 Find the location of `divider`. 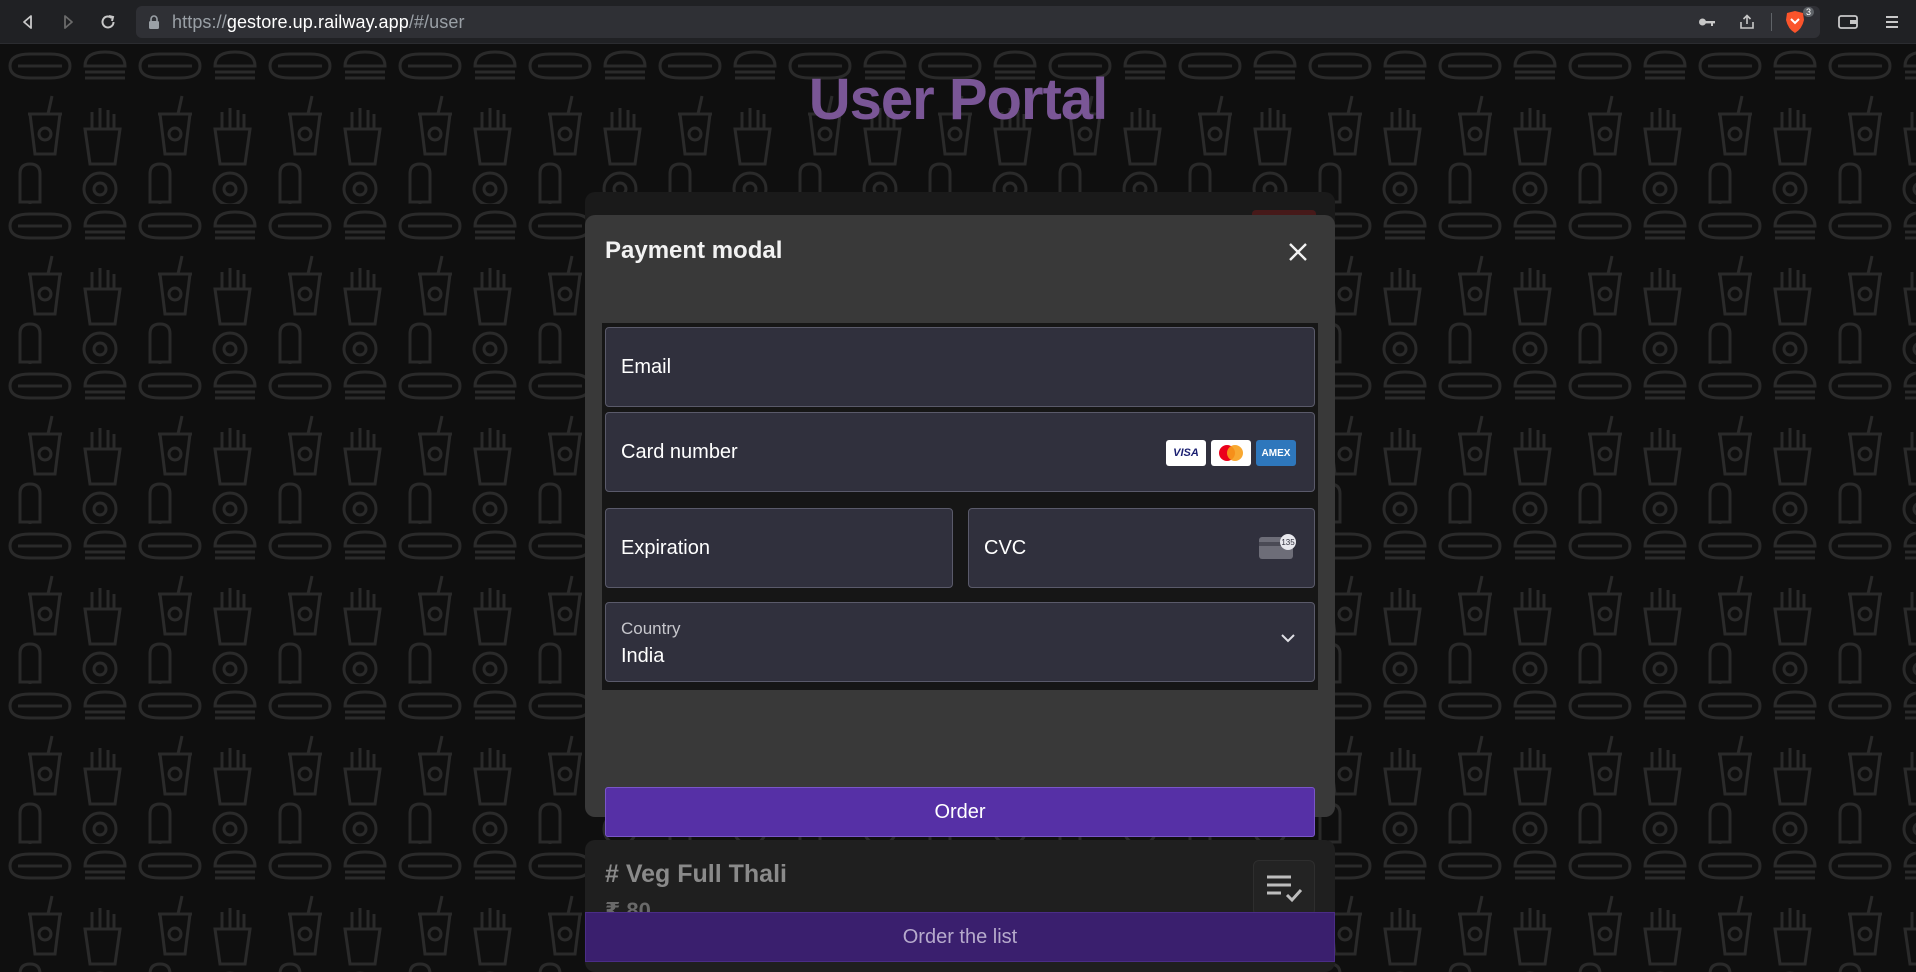

divider is located at coordinates (1771, 22).